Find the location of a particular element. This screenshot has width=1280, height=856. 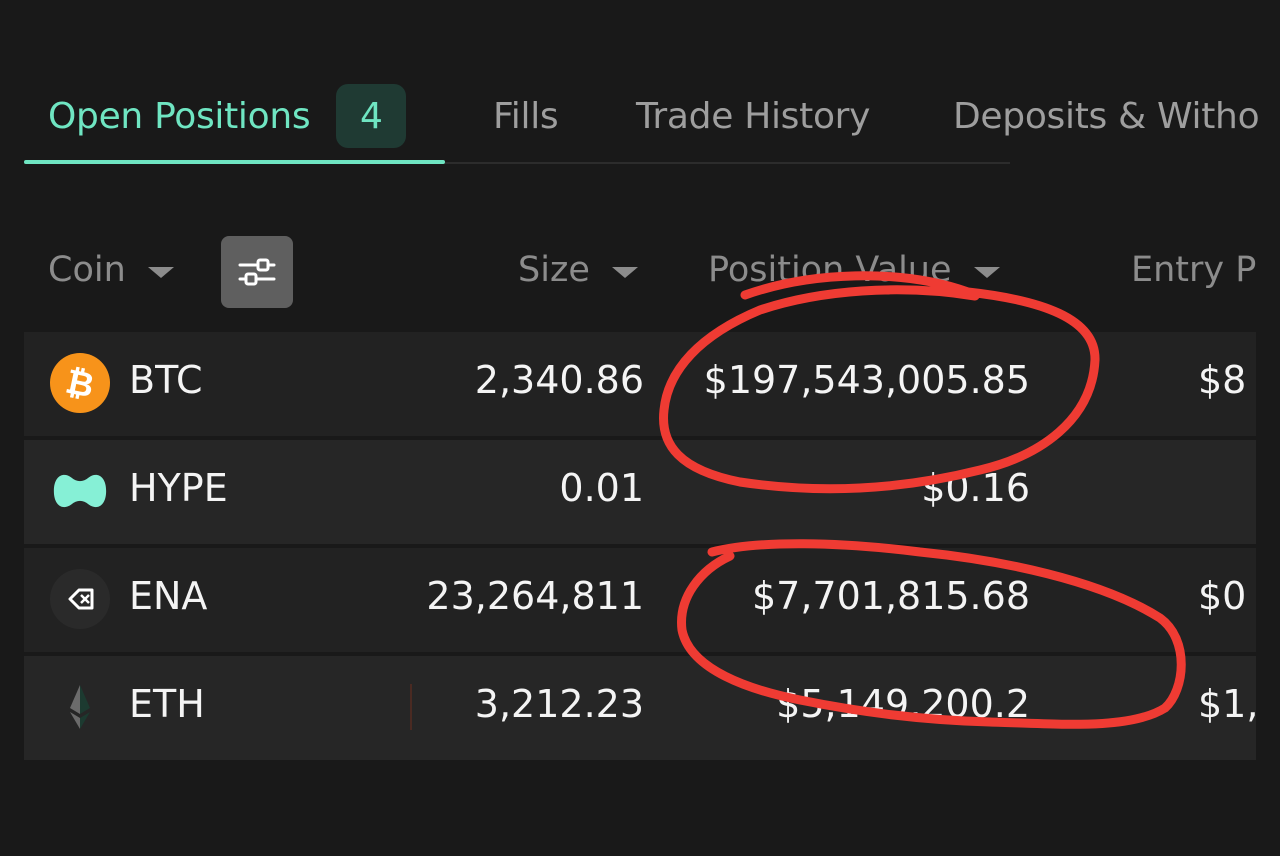

position-value: $5,149,200.2 is located at coordinates (903, 704).